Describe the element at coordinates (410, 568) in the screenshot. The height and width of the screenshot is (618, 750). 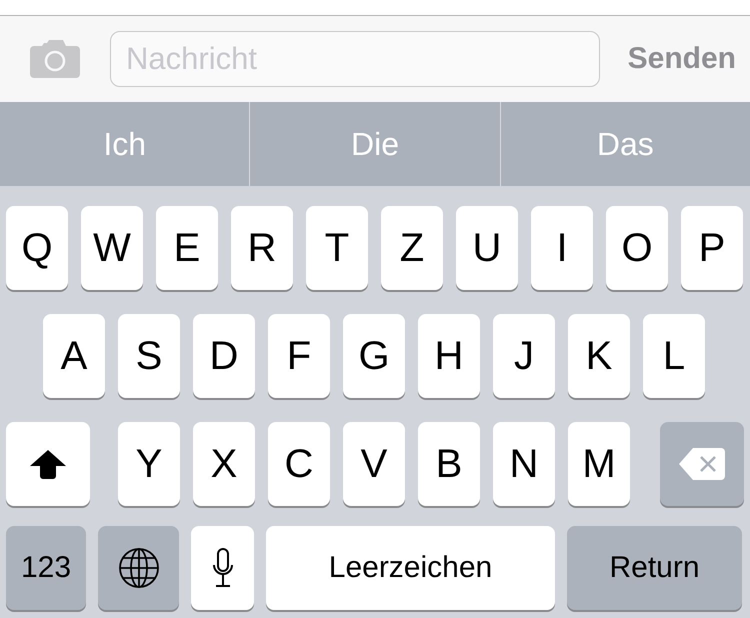
I see `space-bar: Leerzeichen` at that location.